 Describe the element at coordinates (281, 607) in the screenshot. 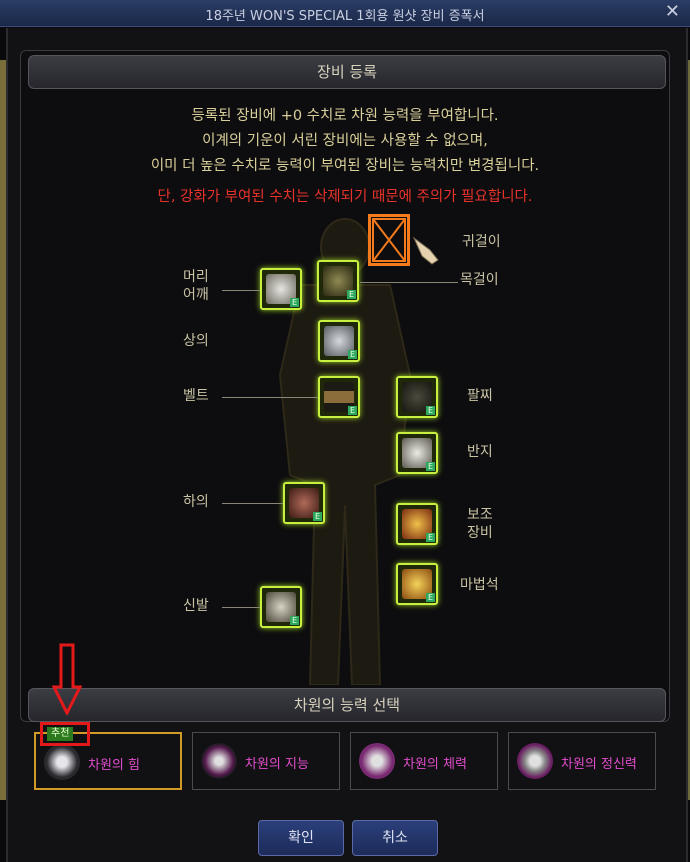

I see `shoes-slot: E` at that location.